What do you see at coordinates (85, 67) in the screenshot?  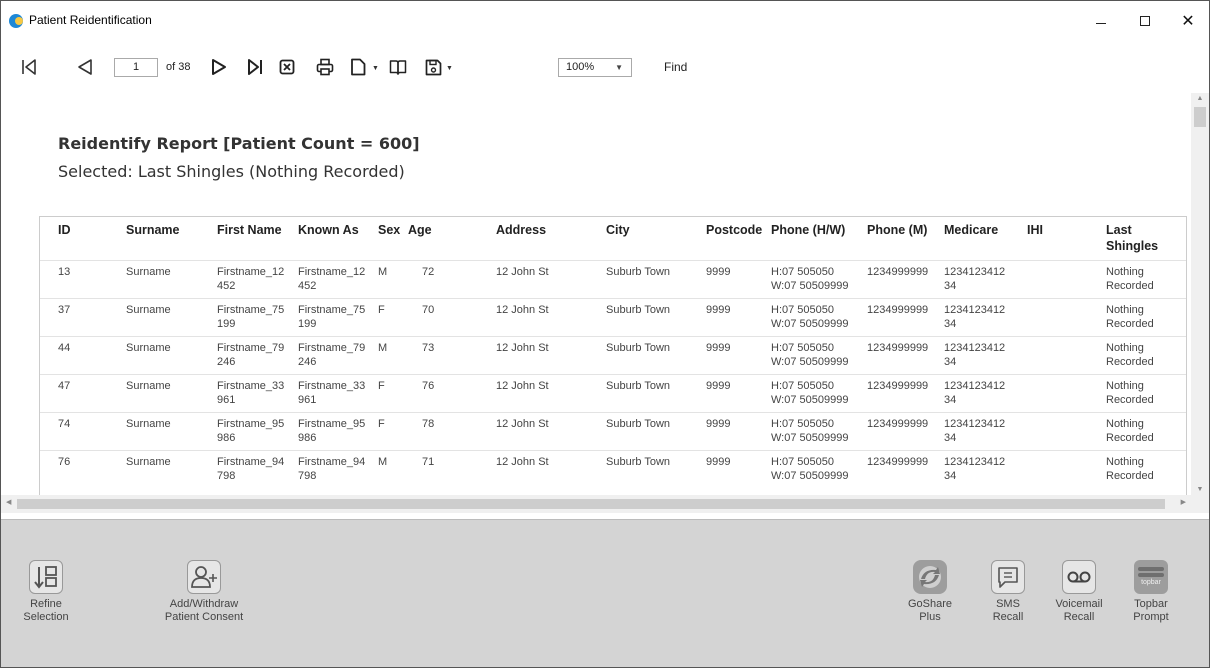 I see `prev-page-icon` at bounding box center [85, 67].